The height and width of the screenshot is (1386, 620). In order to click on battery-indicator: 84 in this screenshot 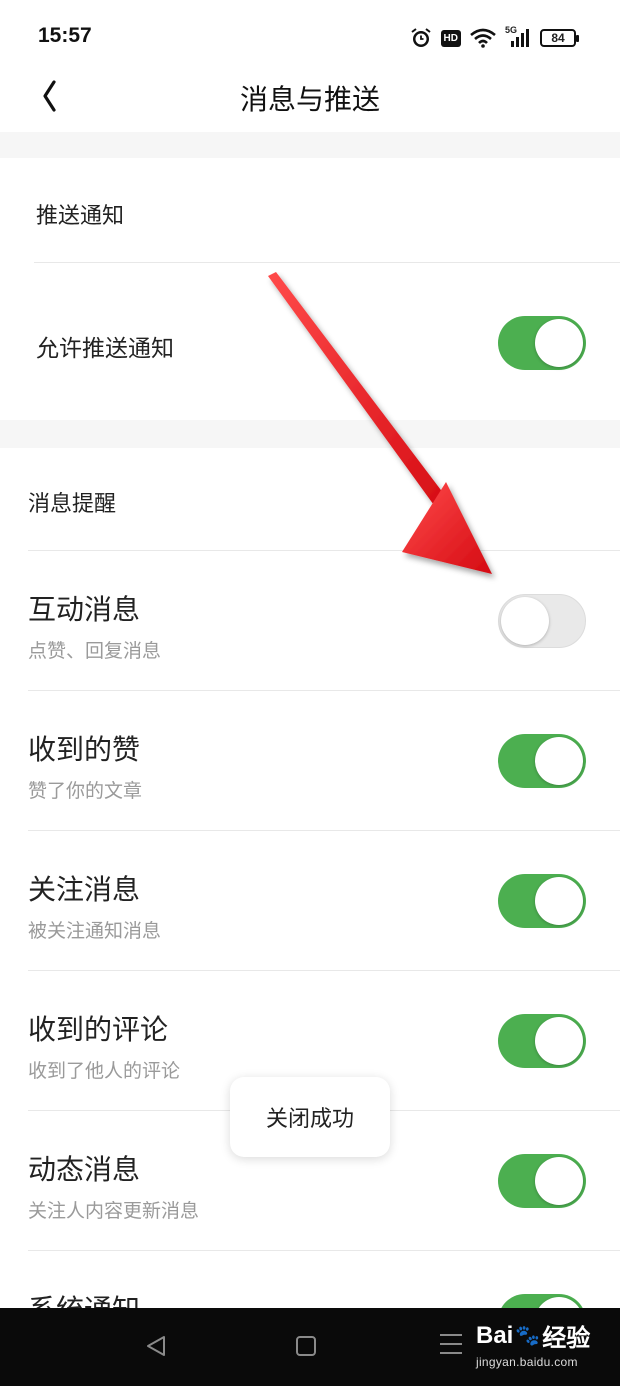, I will do `click(559, 38)`.